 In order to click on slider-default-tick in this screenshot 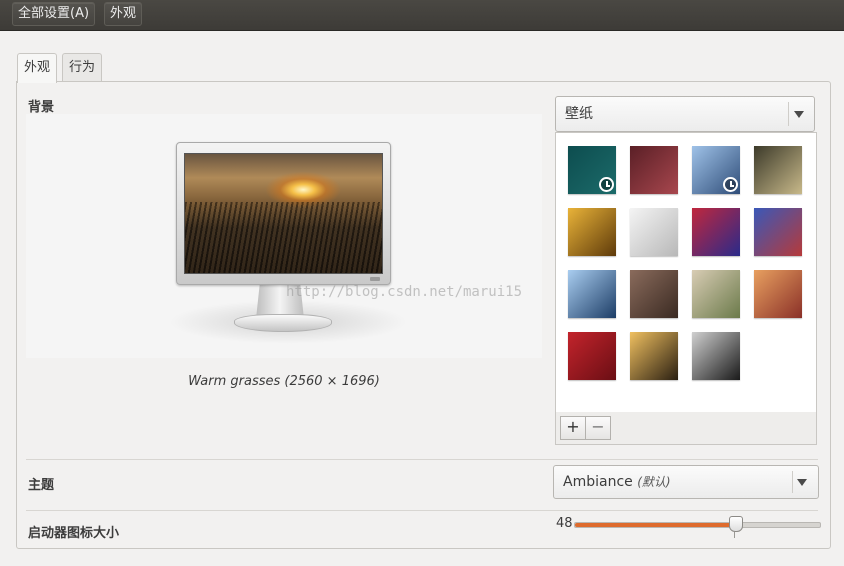, I will do `click(734, 535)`.